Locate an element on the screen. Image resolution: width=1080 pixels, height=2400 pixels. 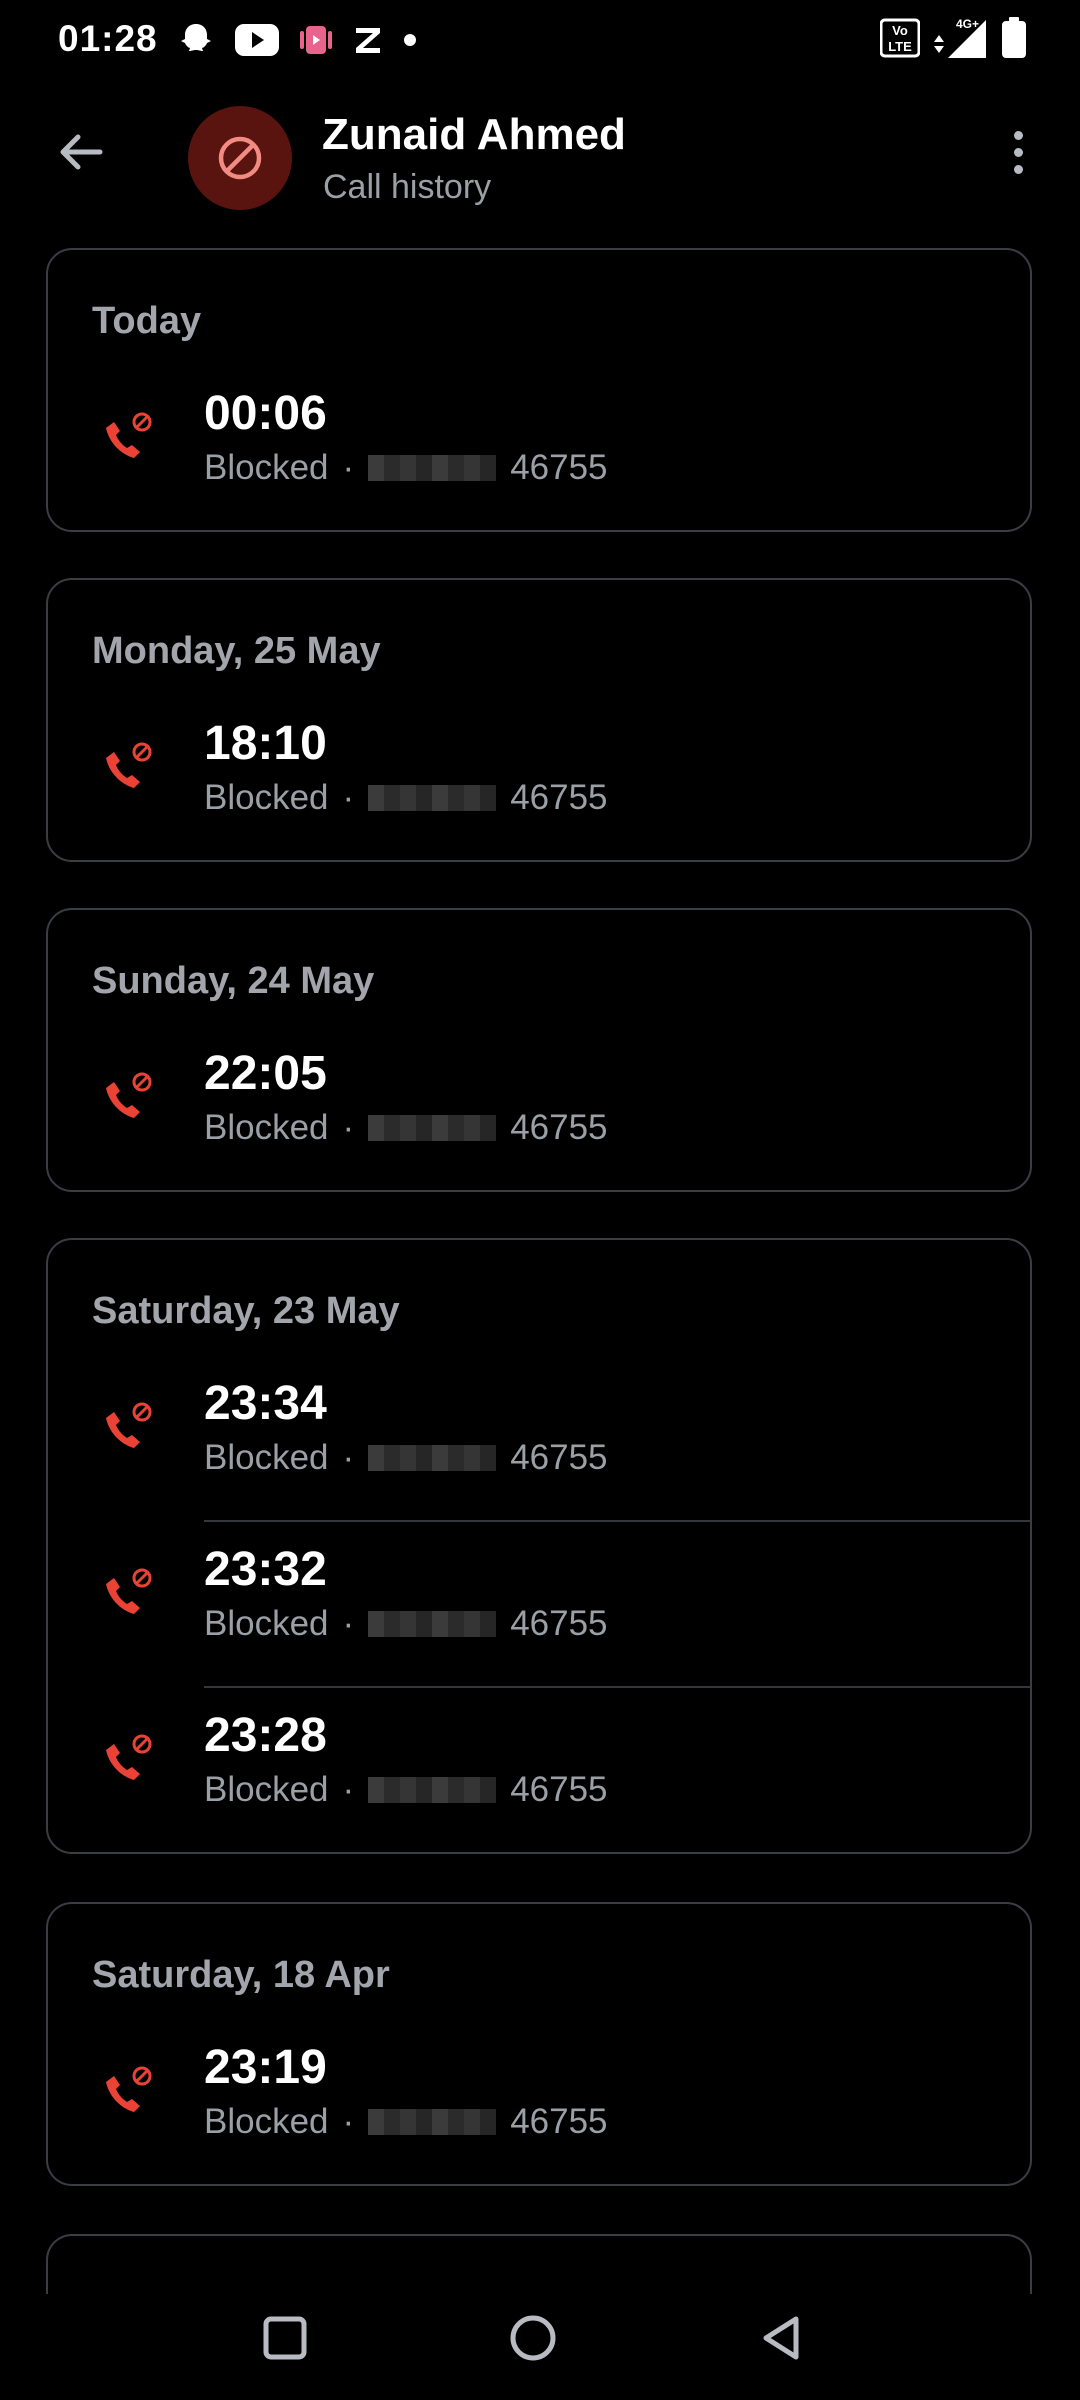
svg-text: Vo is located at coordinates (900, 30).